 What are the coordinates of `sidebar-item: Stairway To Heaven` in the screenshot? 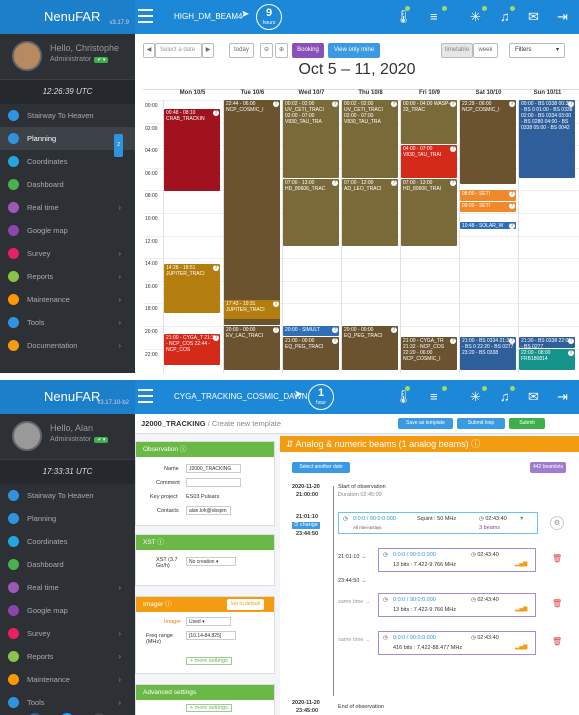 It's located at (67, 495).